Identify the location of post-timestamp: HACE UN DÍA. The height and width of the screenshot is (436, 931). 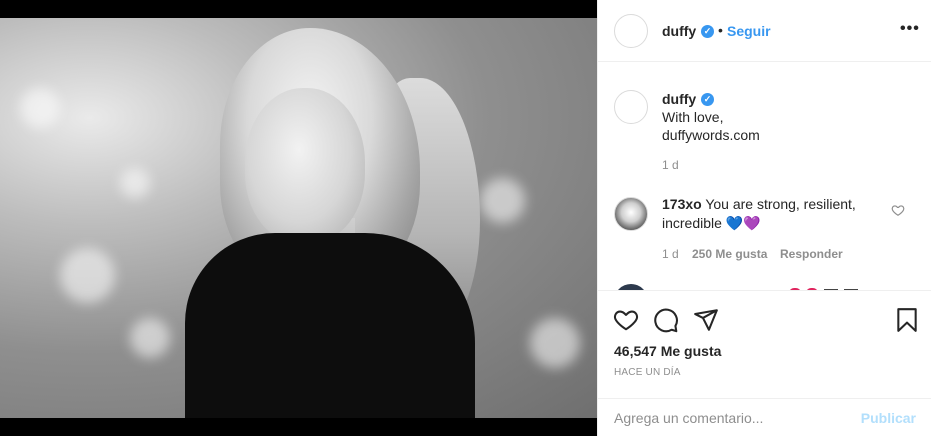
(647, 372).